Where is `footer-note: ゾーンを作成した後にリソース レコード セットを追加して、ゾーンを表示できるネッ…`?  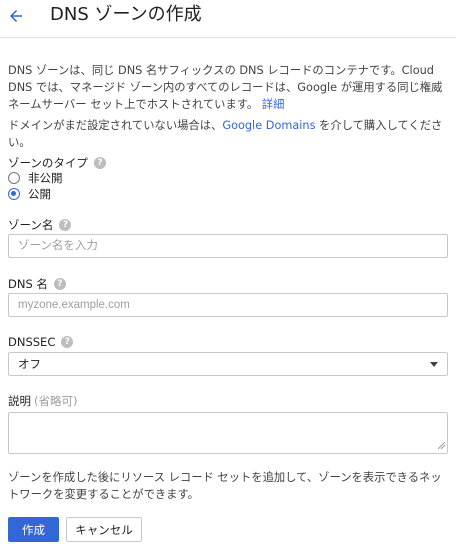
footer-note: ゾーンを作成した後にリソース レコード セットを追加して、ゾーンを表示できるネッ… is located at coordinates (225, 486).